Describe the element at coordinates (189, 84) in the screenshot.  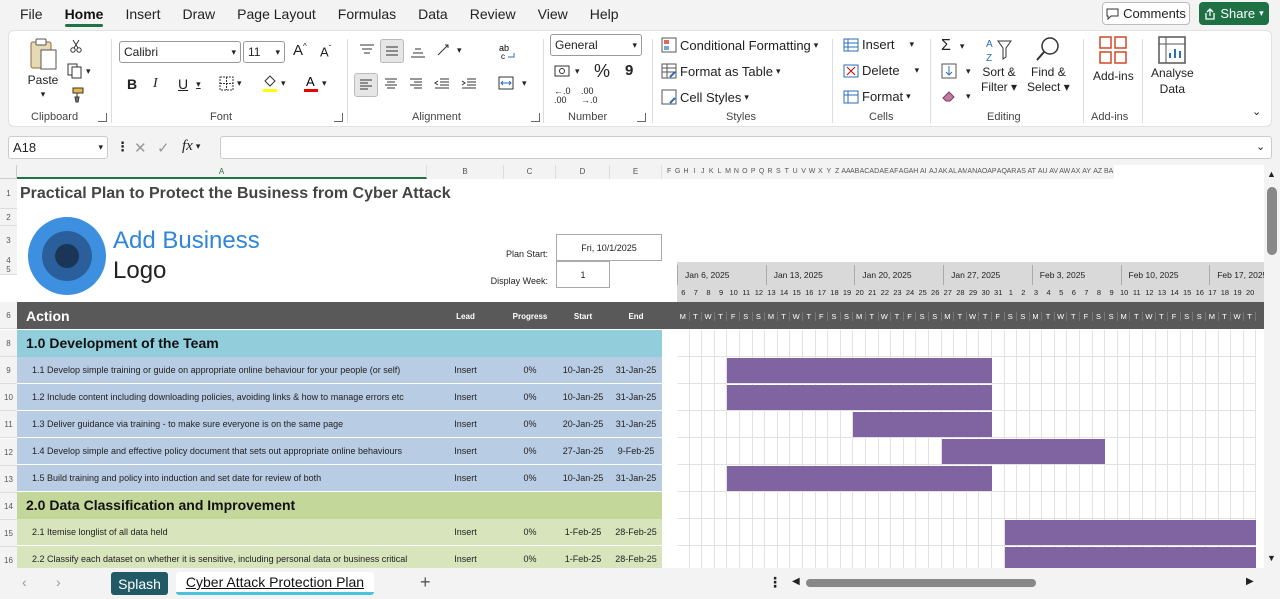
I see `underline-button: U ▾` at that location.